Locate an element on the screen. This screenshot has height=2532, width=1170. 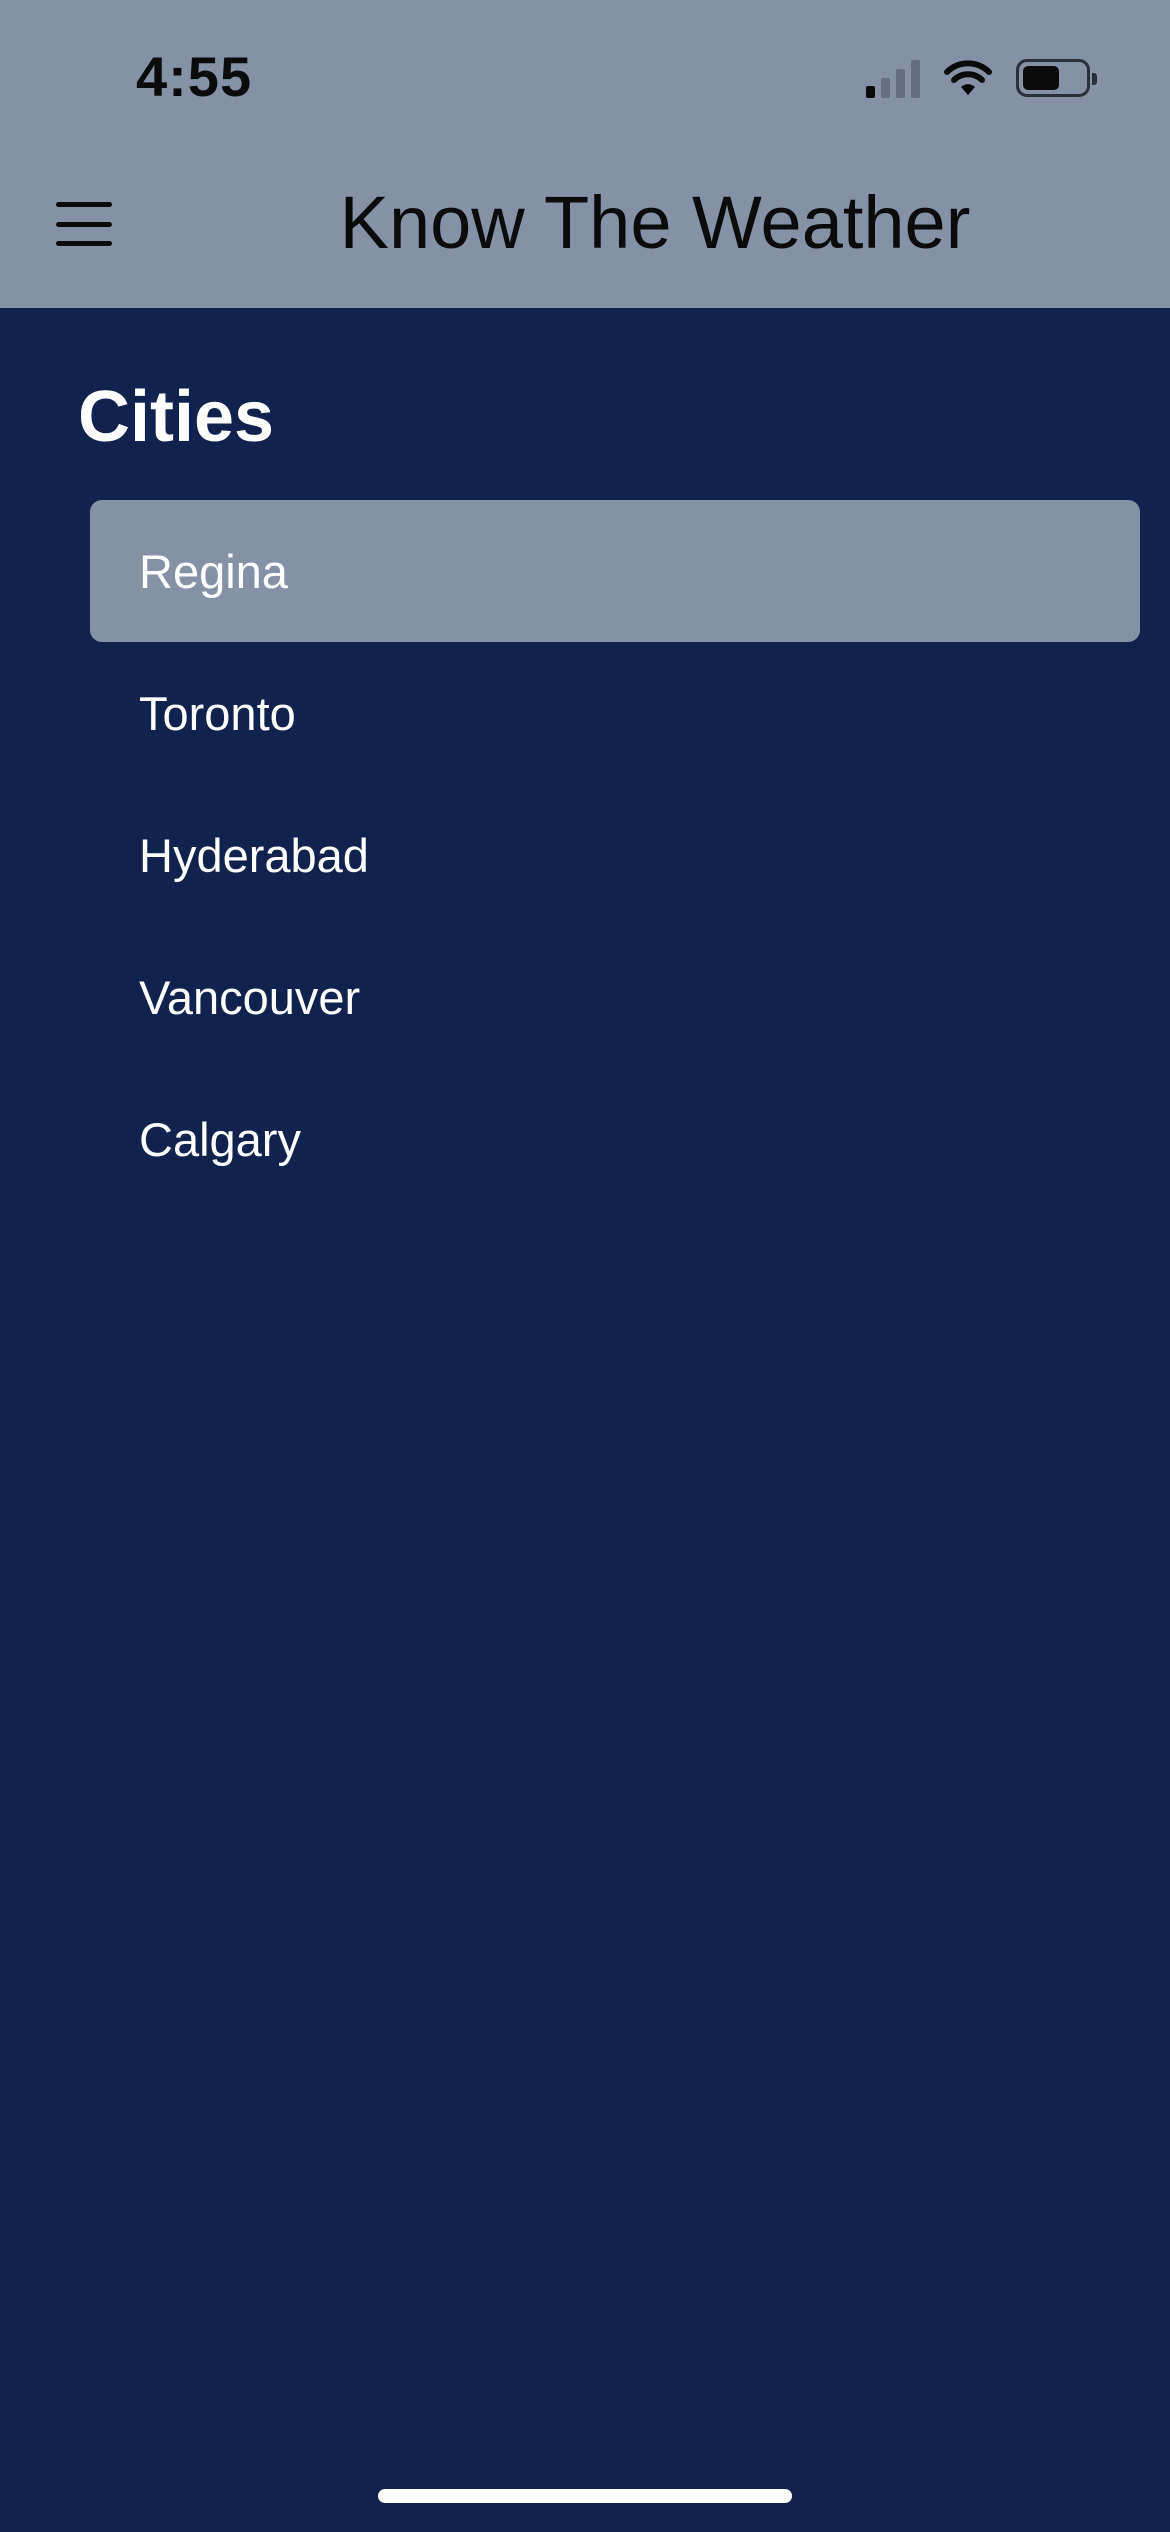
city-item-vancouver: Vancouver is located at coordinates (615, 997).